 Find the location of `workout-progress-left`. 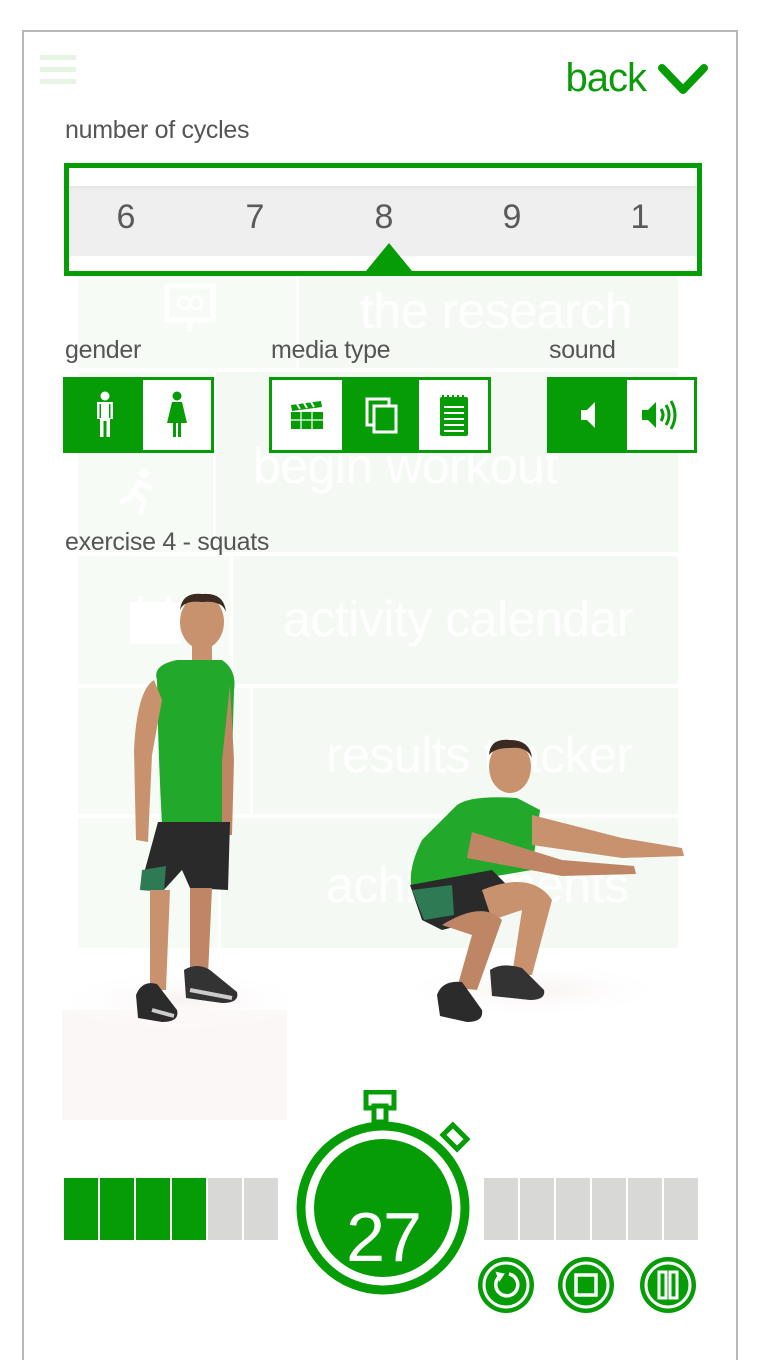

workout-progress-left is located at coordinates (172, 1209).